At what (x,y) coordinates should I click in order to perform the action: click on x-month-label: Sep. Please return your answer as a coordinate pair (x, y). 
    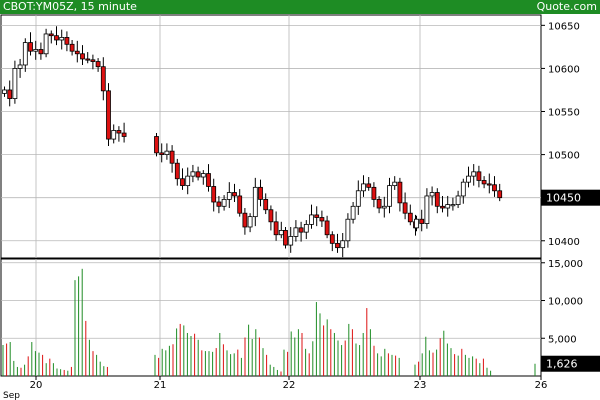
    Looking at the image, I should click on (11, 395).